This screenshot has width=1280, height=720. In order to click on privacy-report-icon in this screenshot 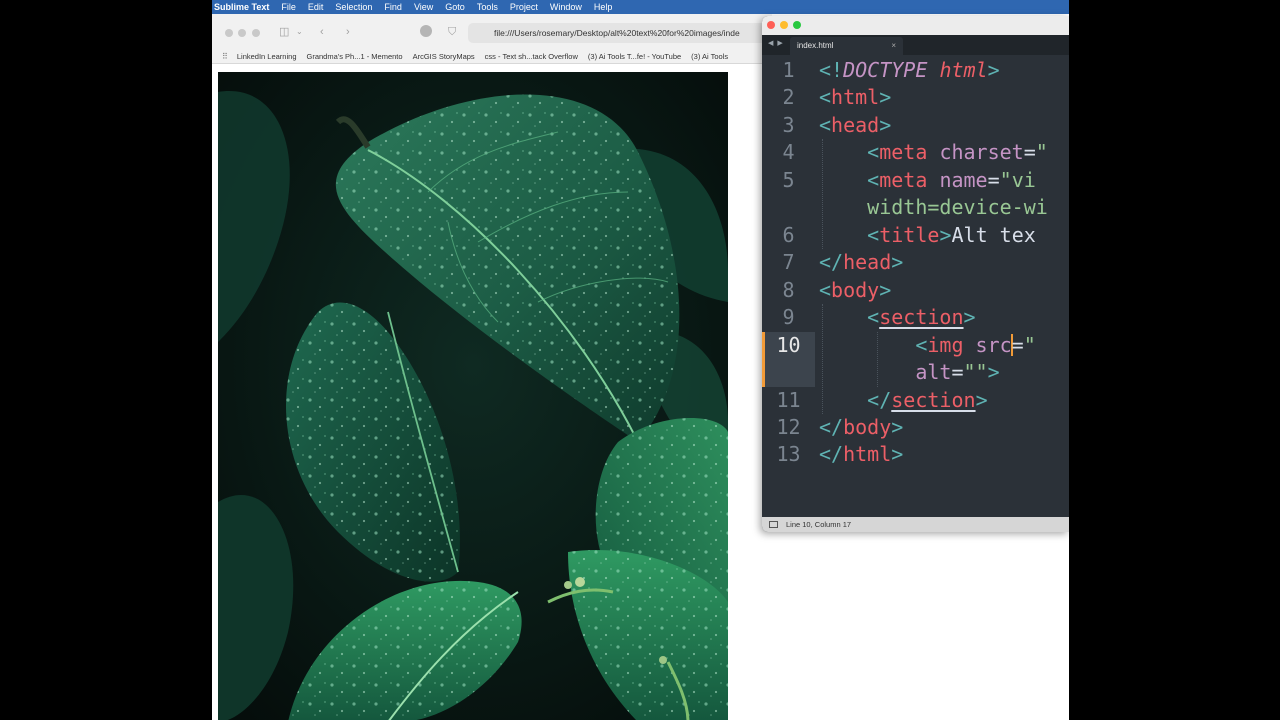, I will do `click(426, 31)`.